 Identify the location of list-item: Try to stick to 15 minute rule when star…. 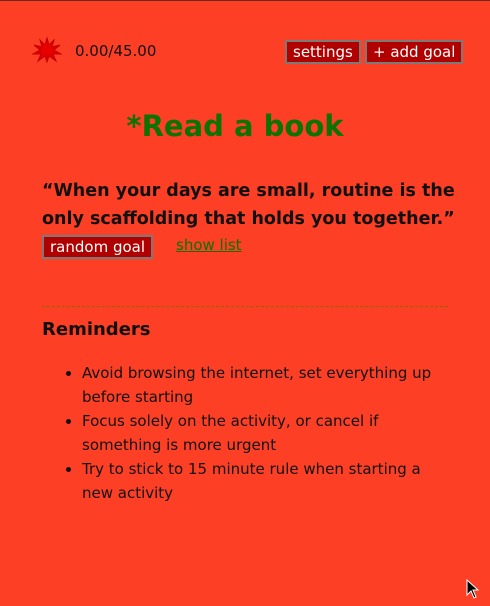
(262, 481).